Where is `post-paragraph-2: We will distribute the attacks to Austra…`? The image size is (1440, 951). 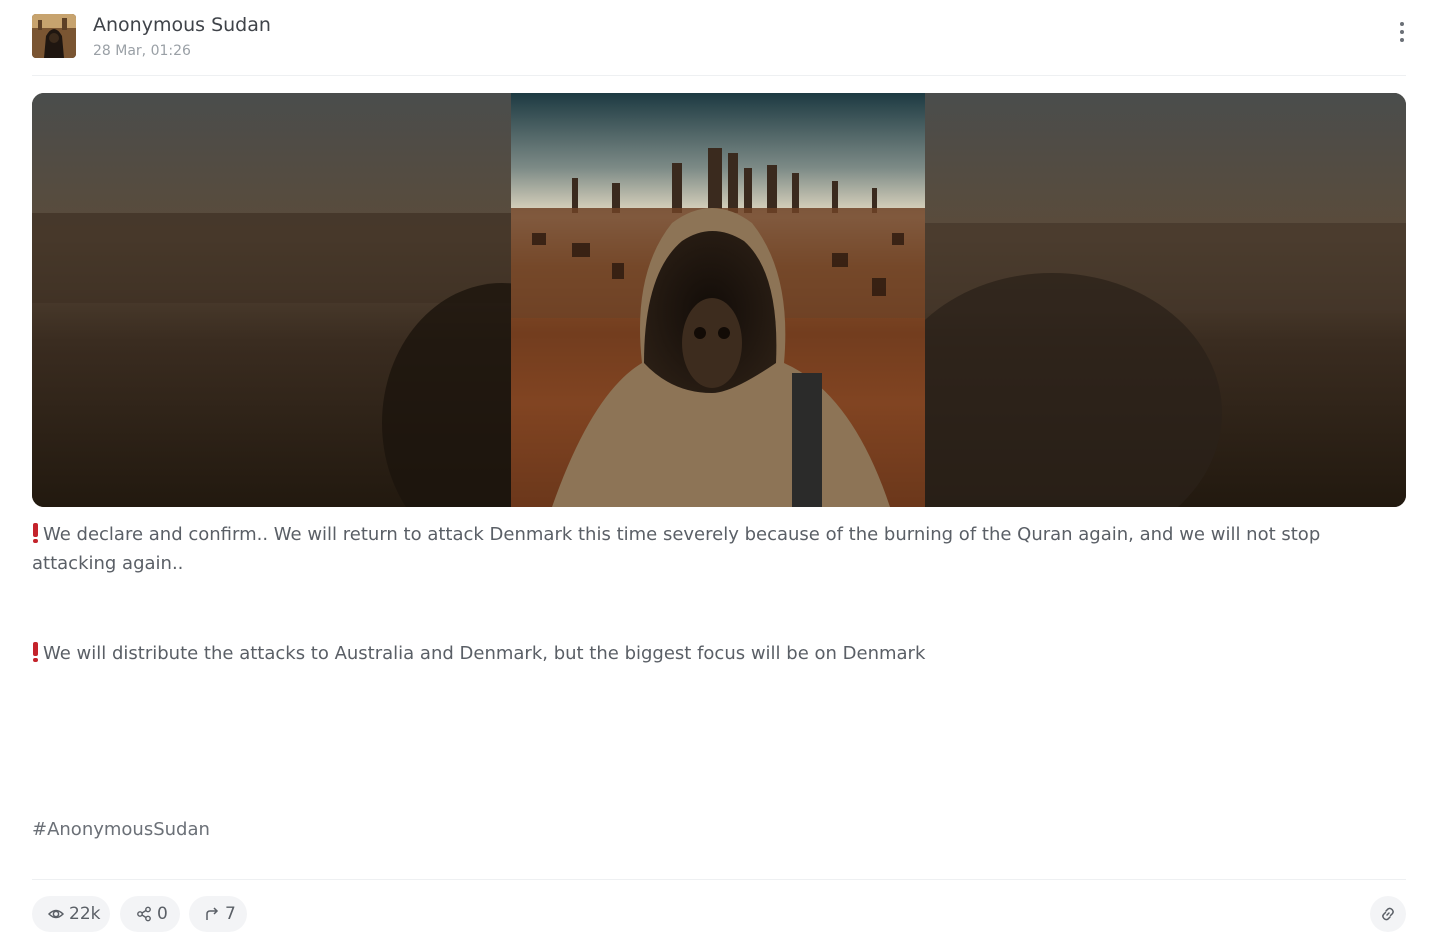
post-paragraph-2: We will distribute the attacks to Austra… is located at coordinates (697, 653).